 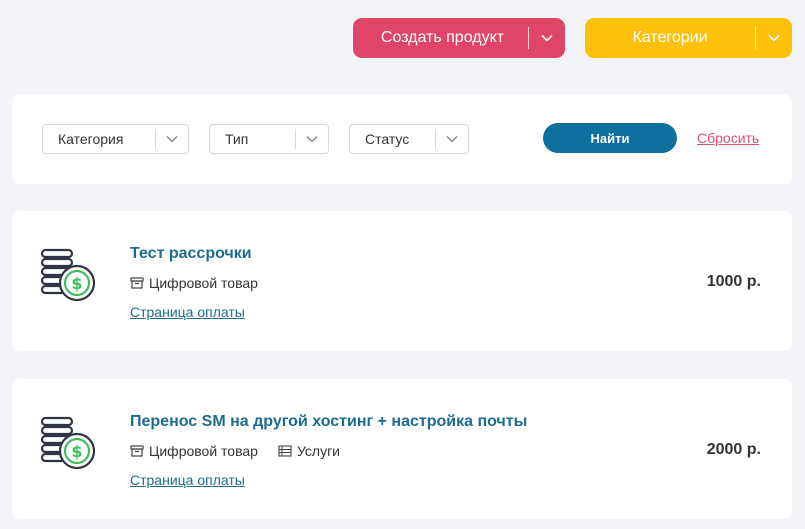 I want to click on category-select: Категория, so click(x=115, y=139).